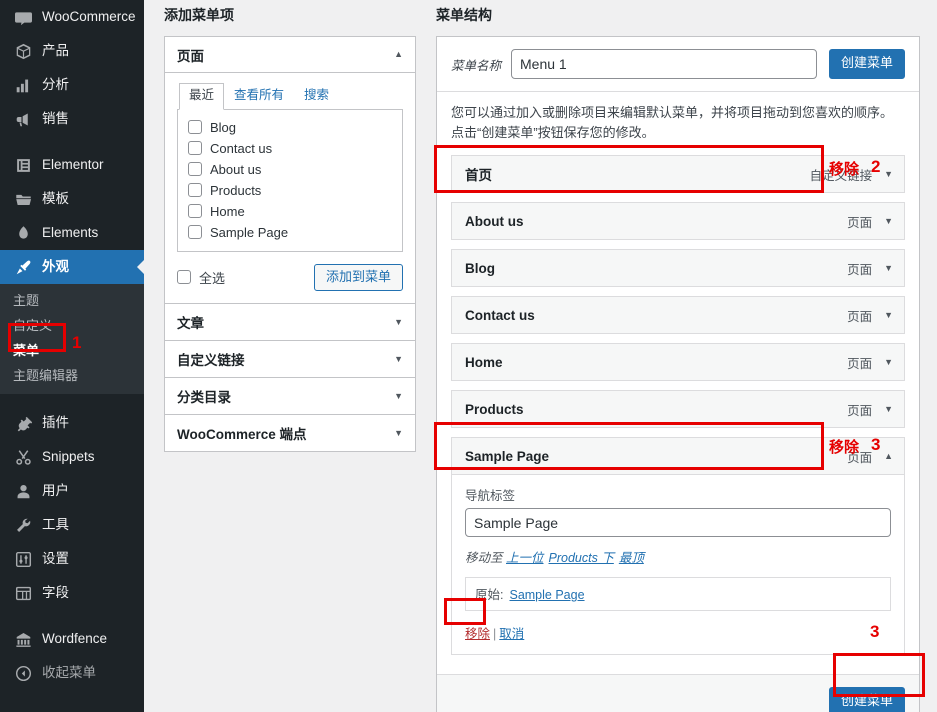 The height and width of the screenshot is (712, 937). What do you see at coordinates (511, 634) in the screenshot?
I see `cancel-link: 取消` at bounding box center [511, 634].